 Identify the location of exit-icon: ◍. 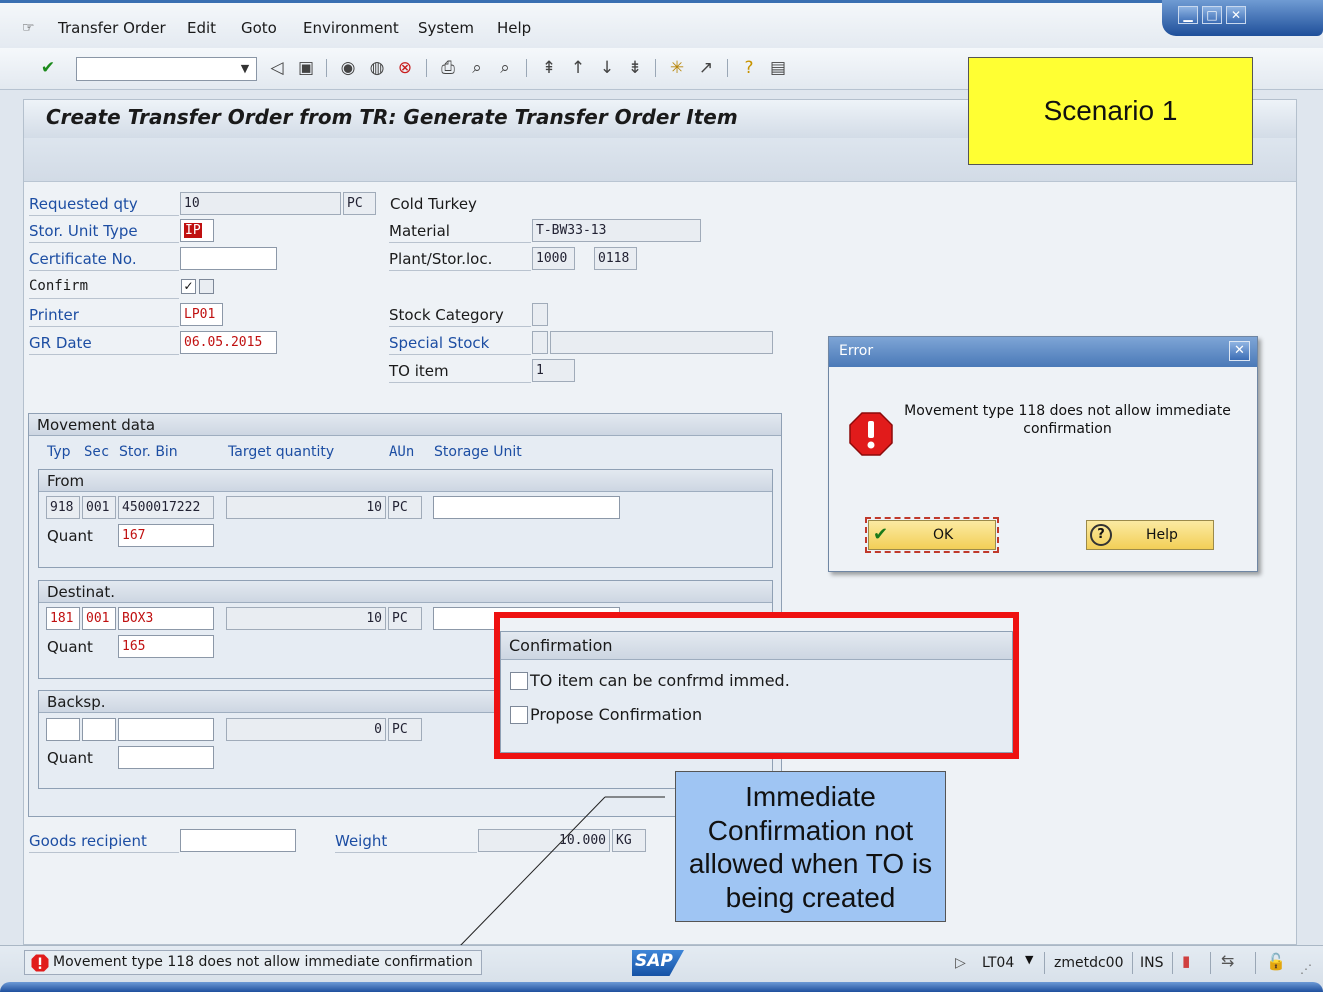
(377, 68).